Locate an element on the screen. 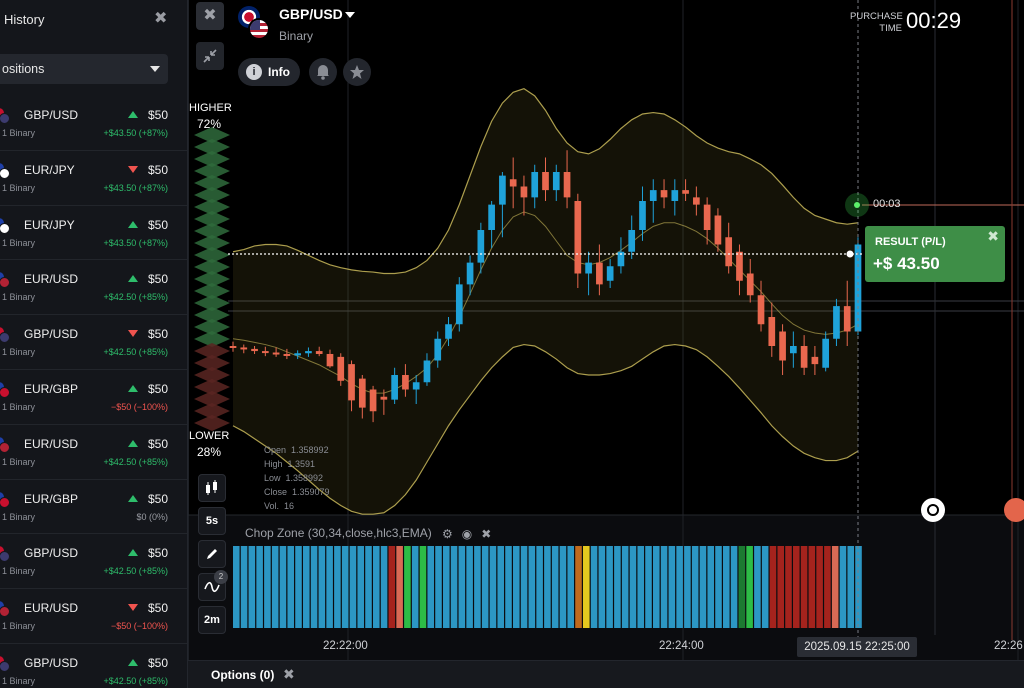 This screenshot has width=1024, height=688. close-chart-button: ✖ is located at coordinates (210, 16).